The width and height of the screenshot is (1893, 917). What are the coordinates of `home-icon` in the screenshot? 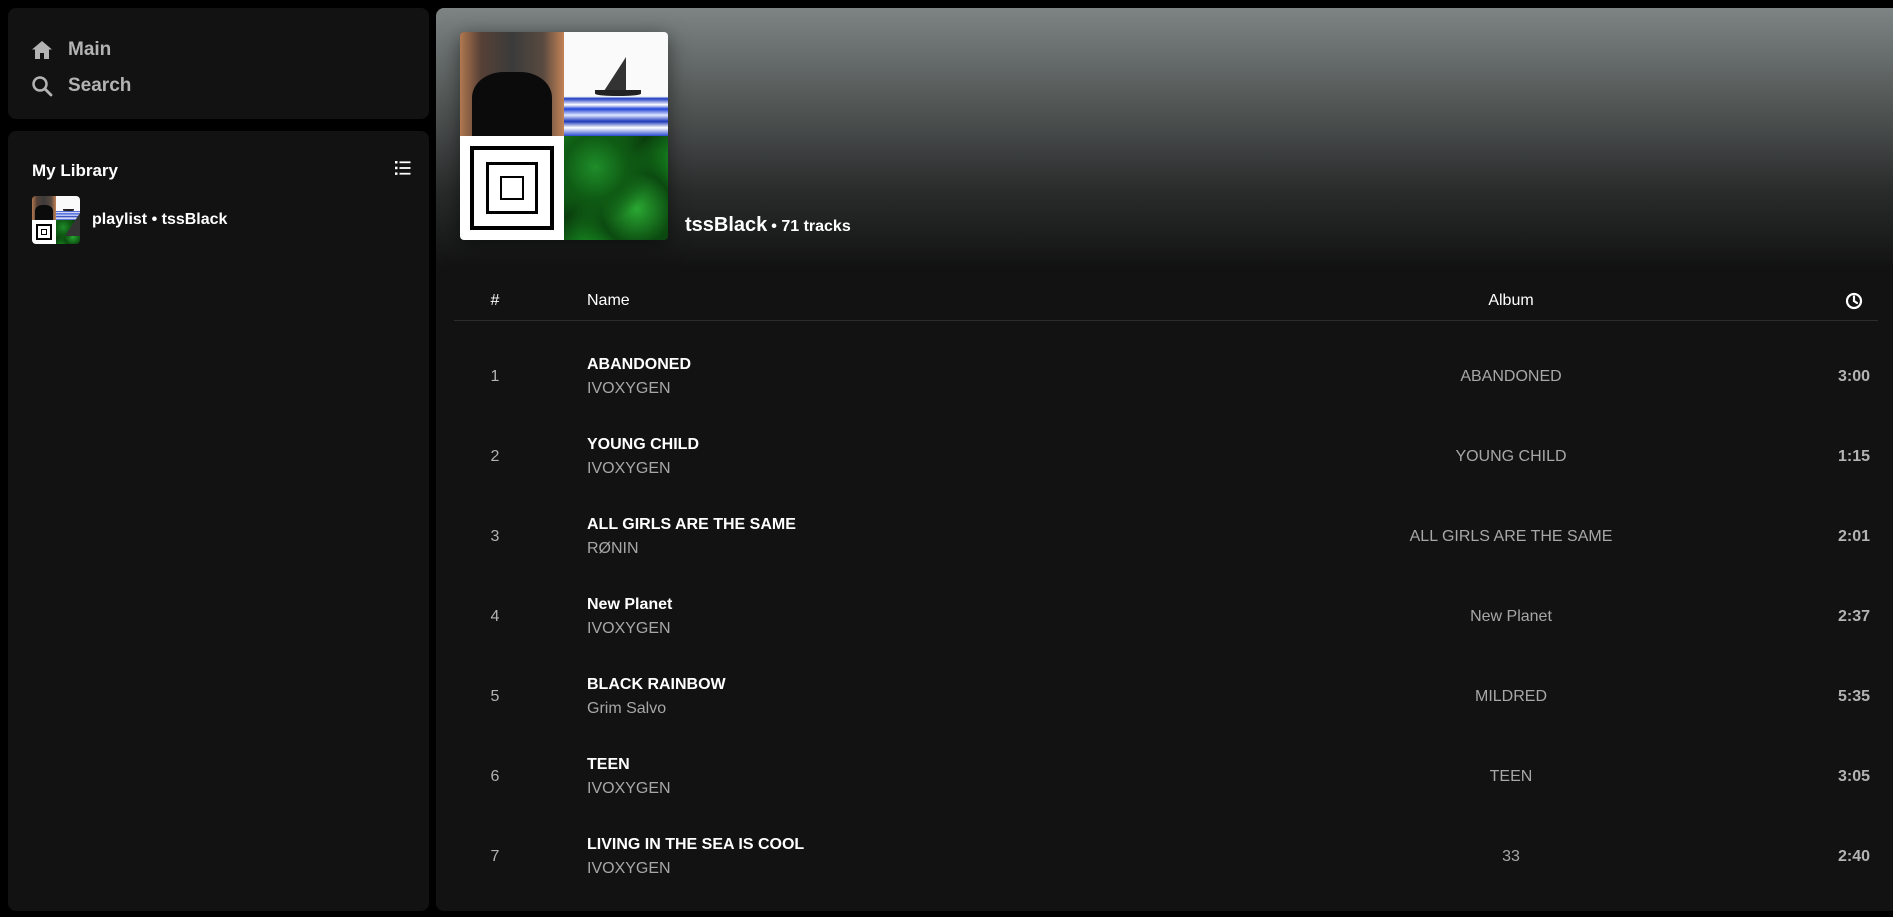 It's located at (42, 50).